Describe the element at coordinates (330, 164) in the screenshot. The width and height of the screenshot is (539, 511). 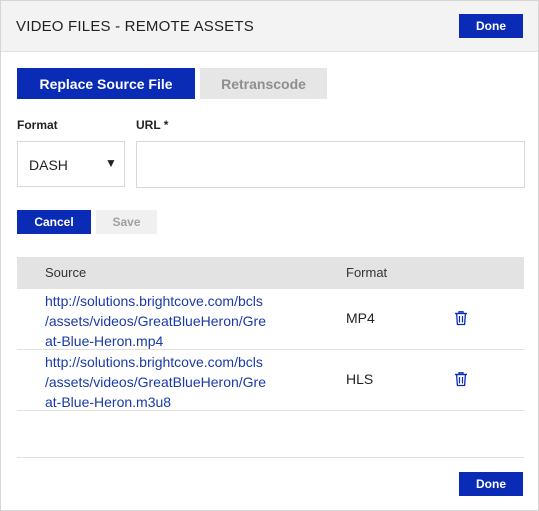
I see `url-input` at that location.